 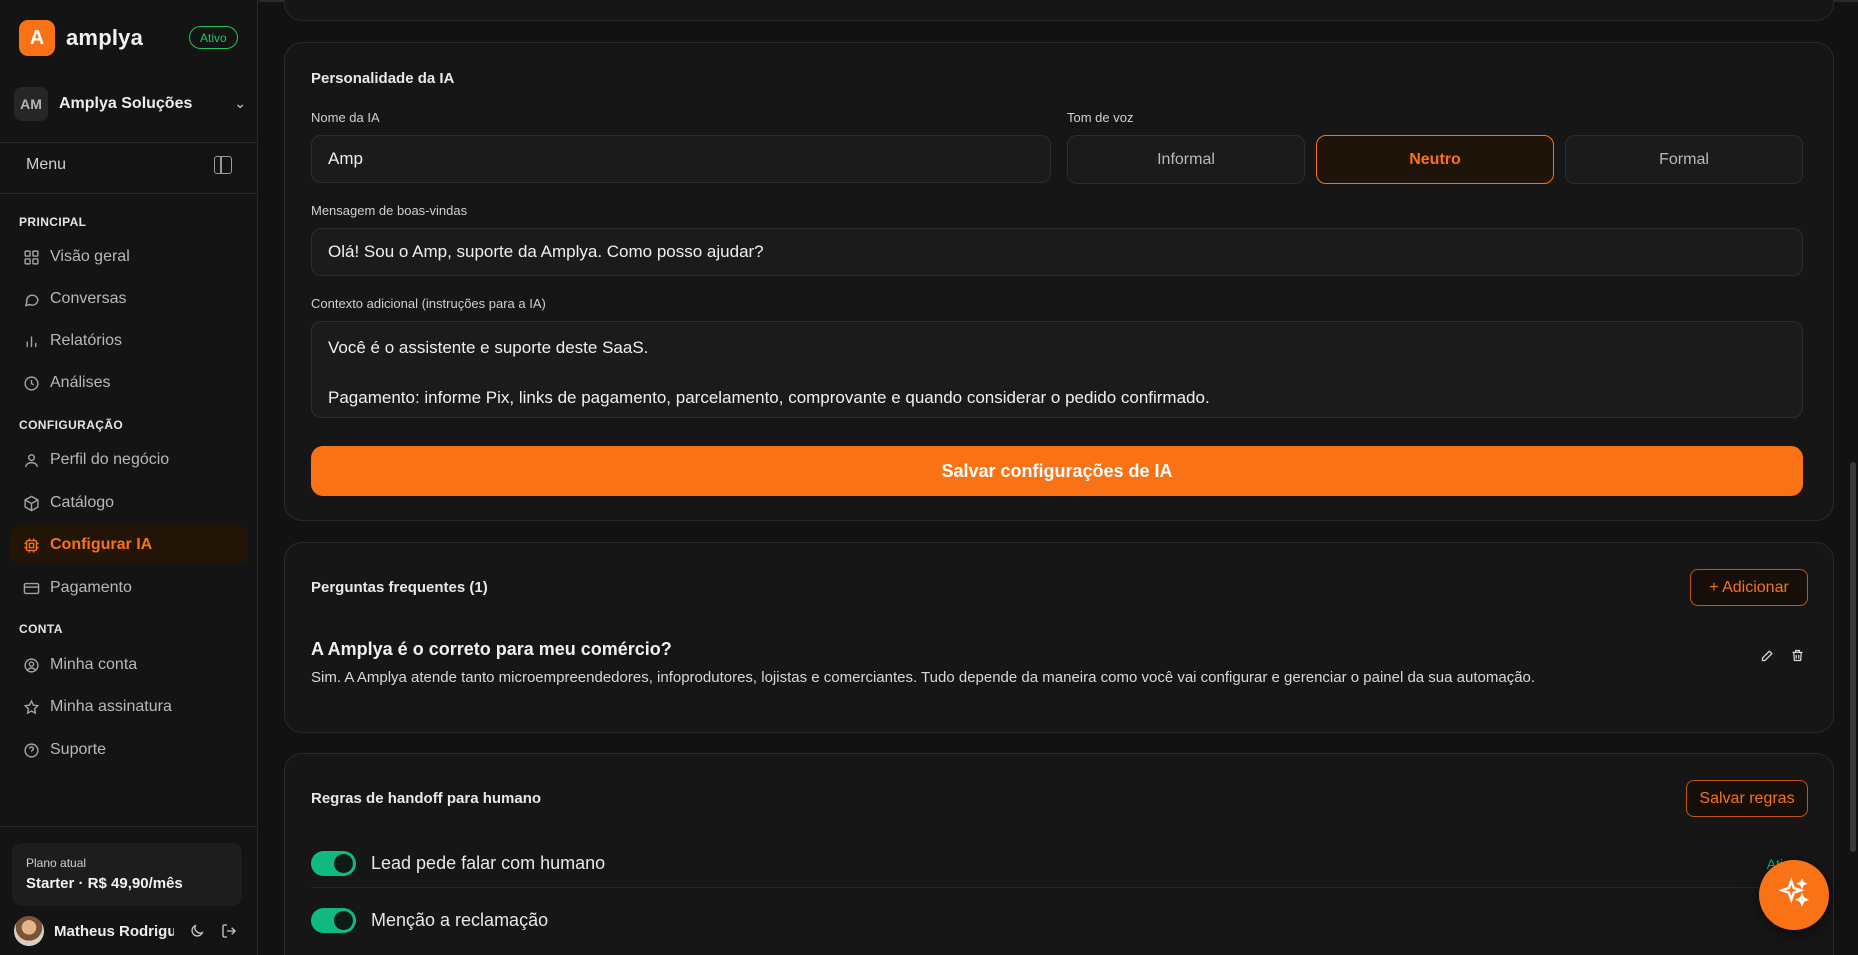 What do you see at coordinates (1186, 159) in the screenshot?
I see `tone-informal-button: Informal` at bounding box center [1186, 159].